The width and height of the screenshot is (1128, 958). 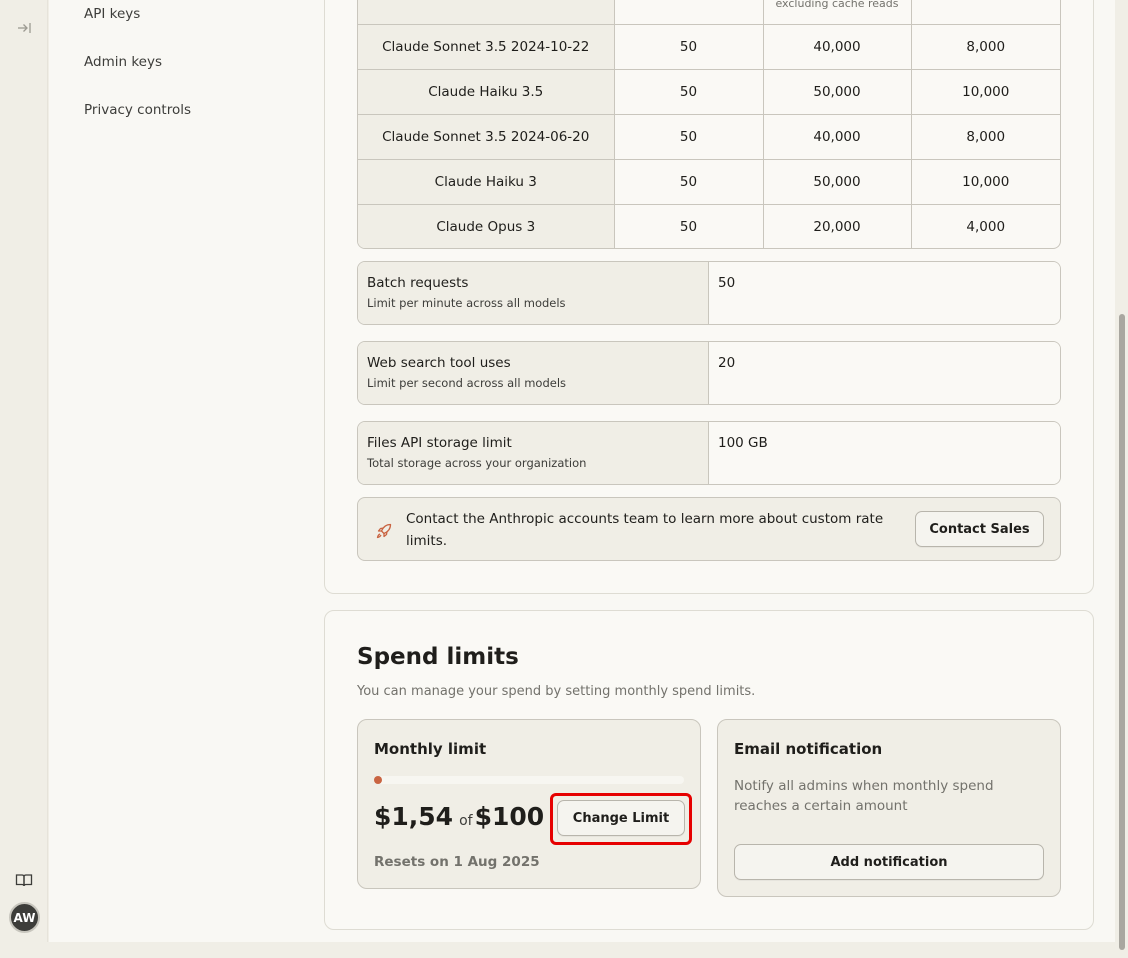 What do you see at coordinates (439, 363) in the screenshot?
I see `limit-title: Web search tool uses` at bounding box center [439, 363].